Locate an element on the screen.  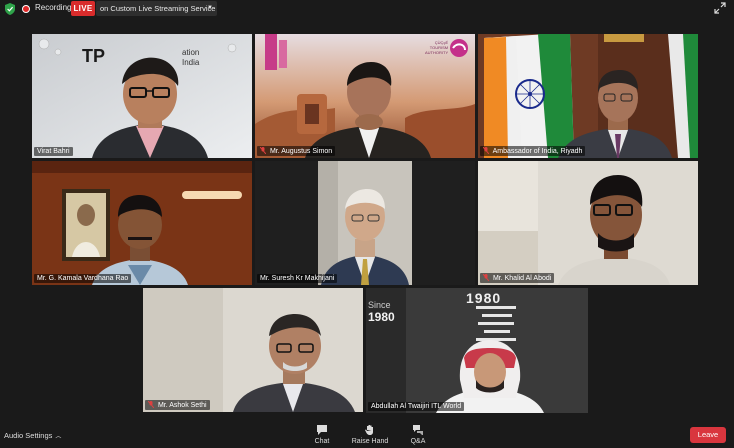
participant-name-label: Mr. Ashok Sethi is located at coordinates (177, 405).